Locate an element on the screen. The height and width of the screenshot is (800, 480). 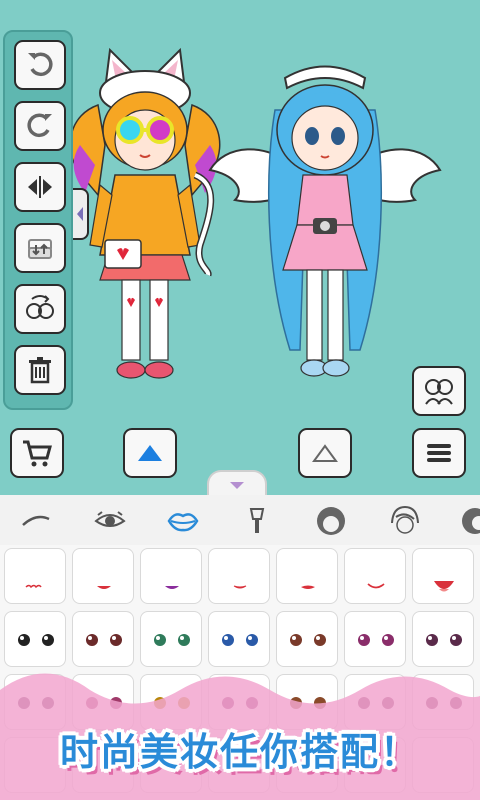
two-characters-icon is located at coordinates (439, 392).